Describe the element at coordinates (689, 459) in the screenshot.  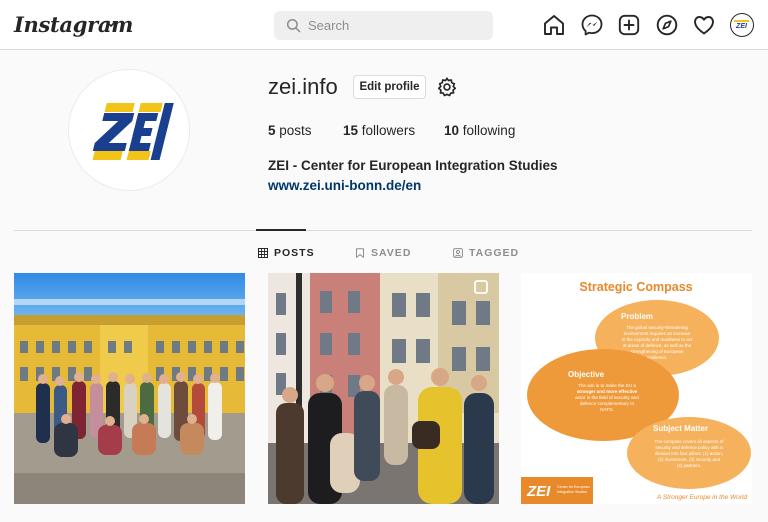
I see `subject-text-4: (2) investment, (3) security and` at that location.